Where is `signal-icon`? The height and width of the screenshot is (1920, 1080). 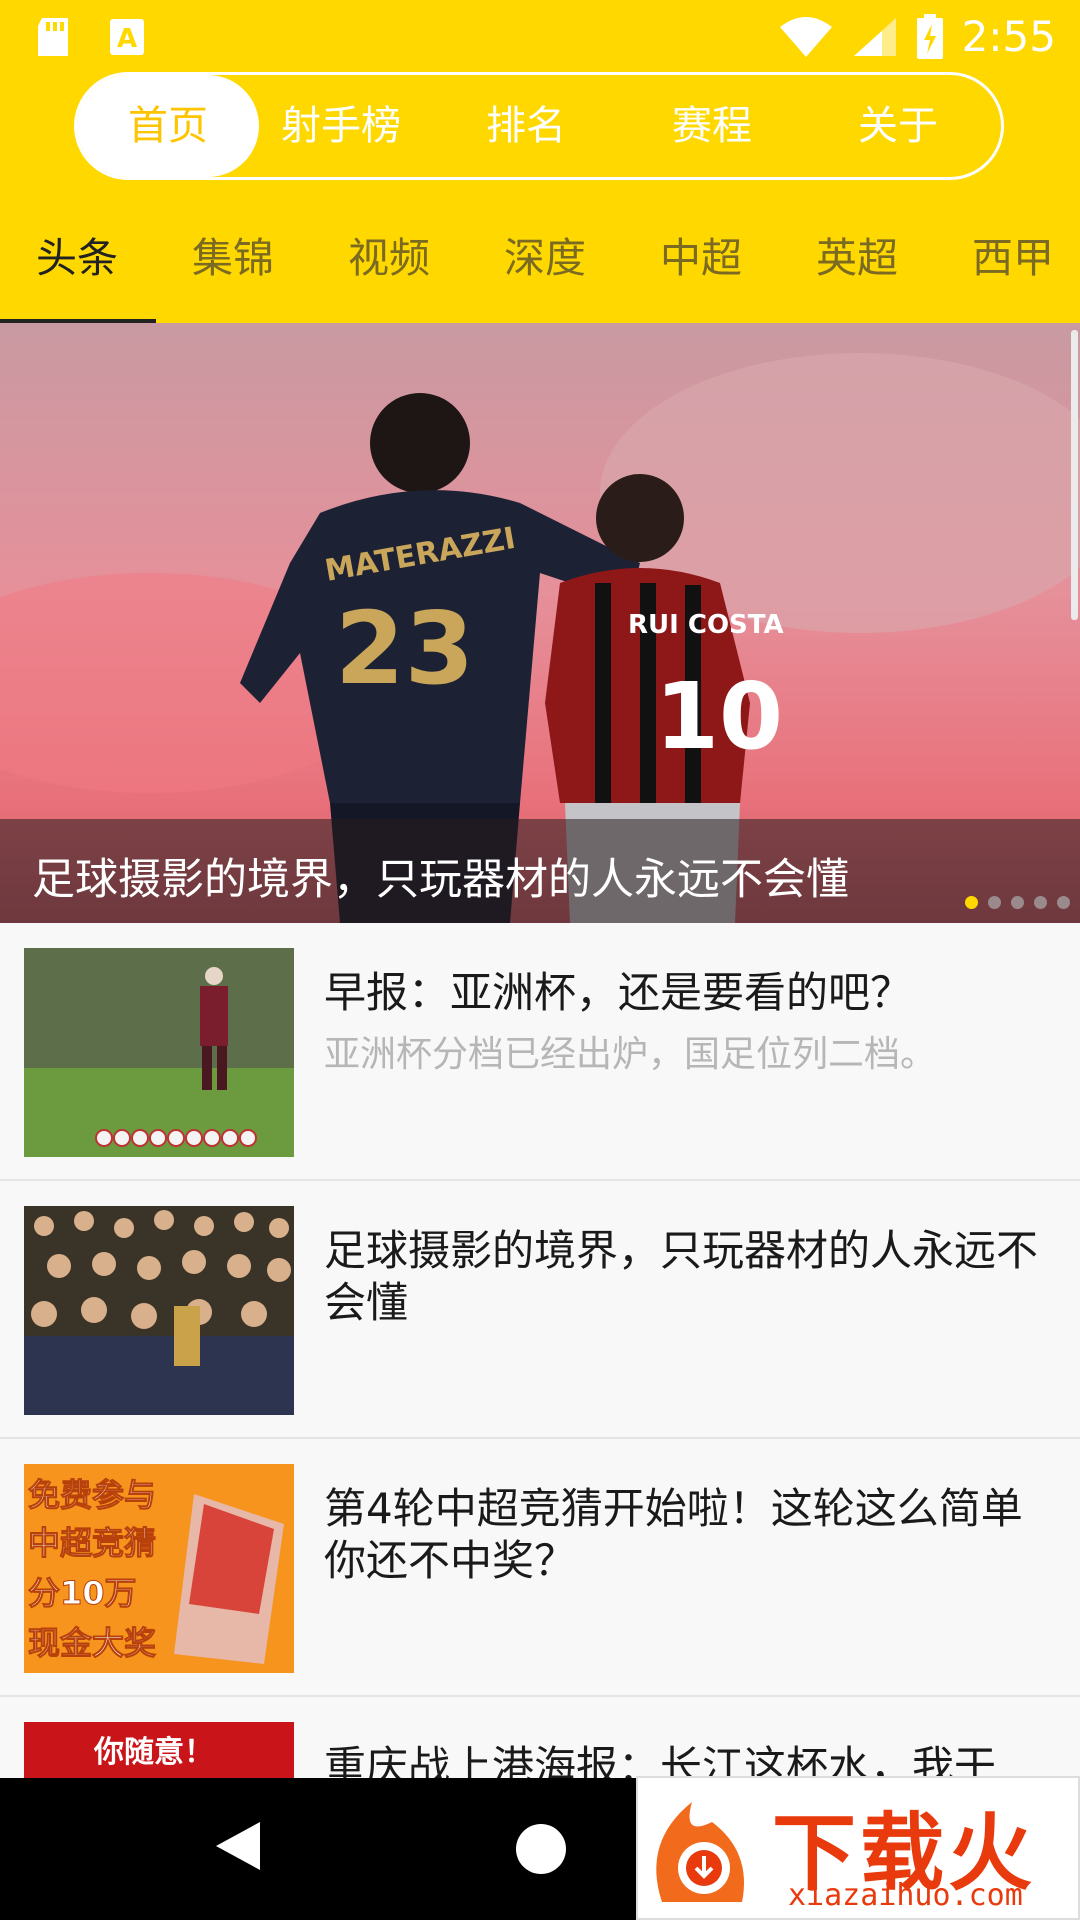
signal-icon is located at coordinates (874, 36).